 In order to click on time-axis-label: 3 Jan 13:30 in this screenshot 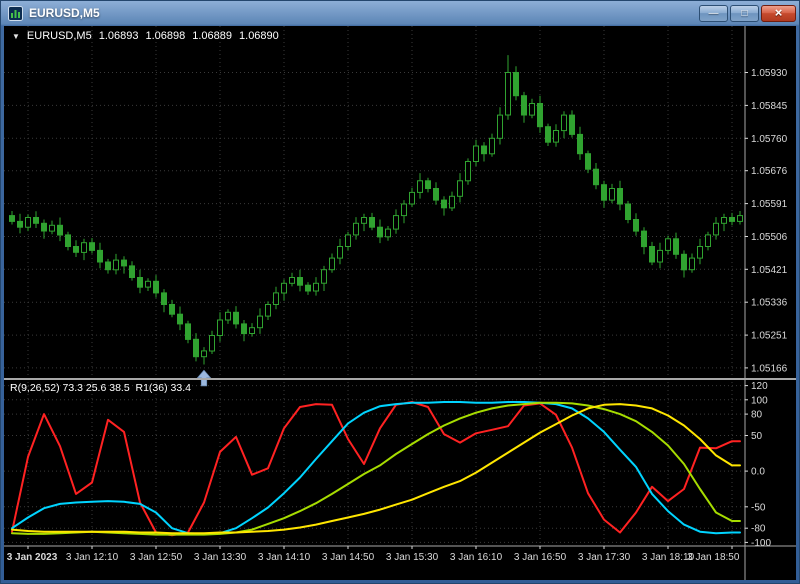, I will do `click(220, 557)`.